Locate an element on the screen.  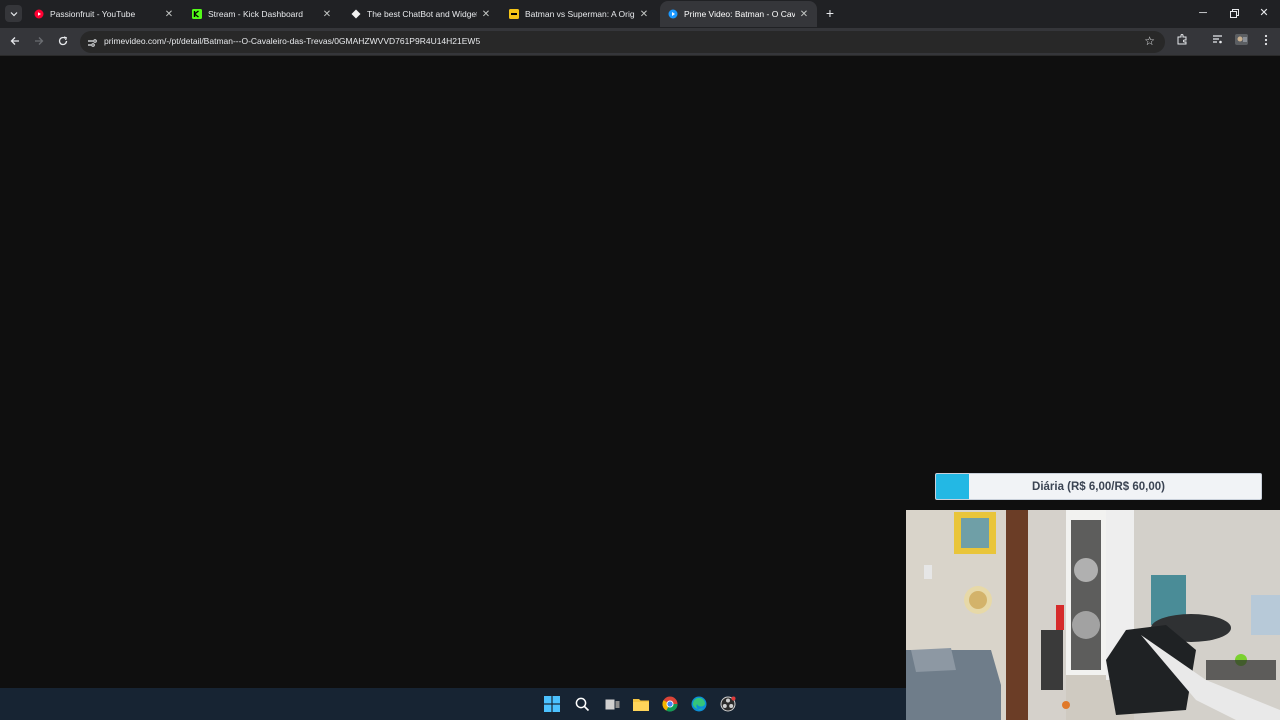
tab-title: Stream - Kick Dashboard is located at coordinates (255, 14).